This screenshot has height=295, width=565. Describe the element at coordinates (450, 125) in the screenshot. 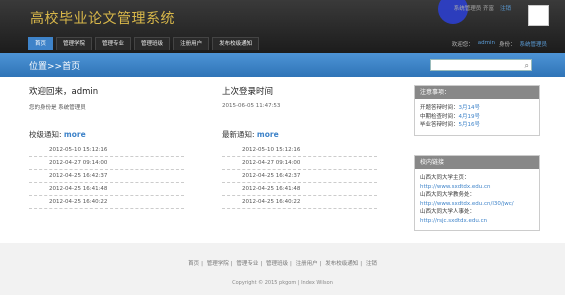

I see `notice-line: 毕业答辩时间：5月16号` at that location.